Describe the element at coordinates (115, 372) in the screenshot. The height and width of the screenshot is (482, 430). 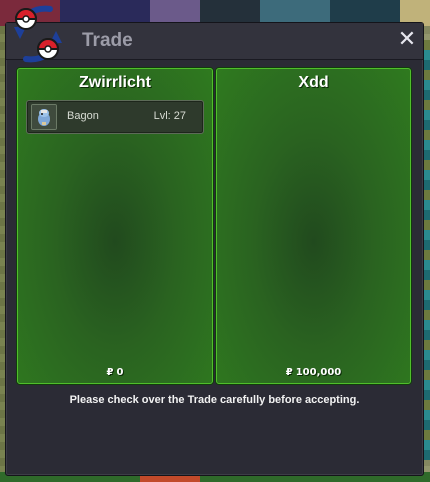
I see `money-offer-left: ₽0` at that location.